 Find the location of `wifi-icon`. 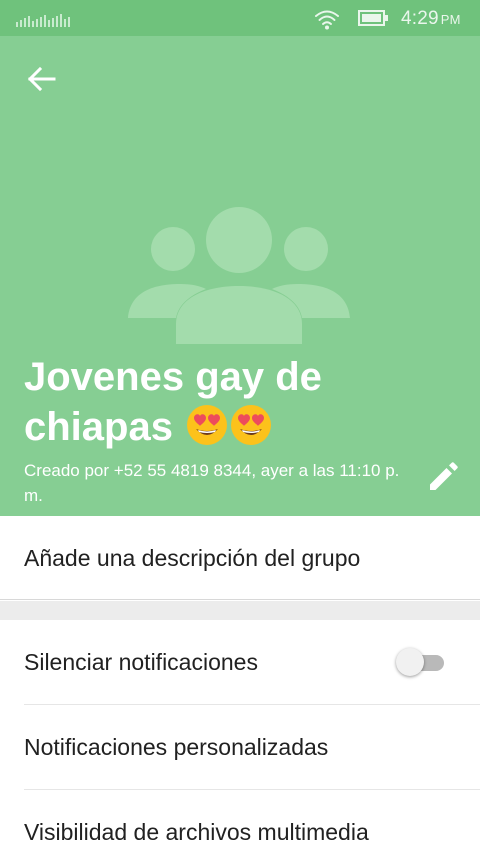

wifi-icon is located at coordinates (327, 20).